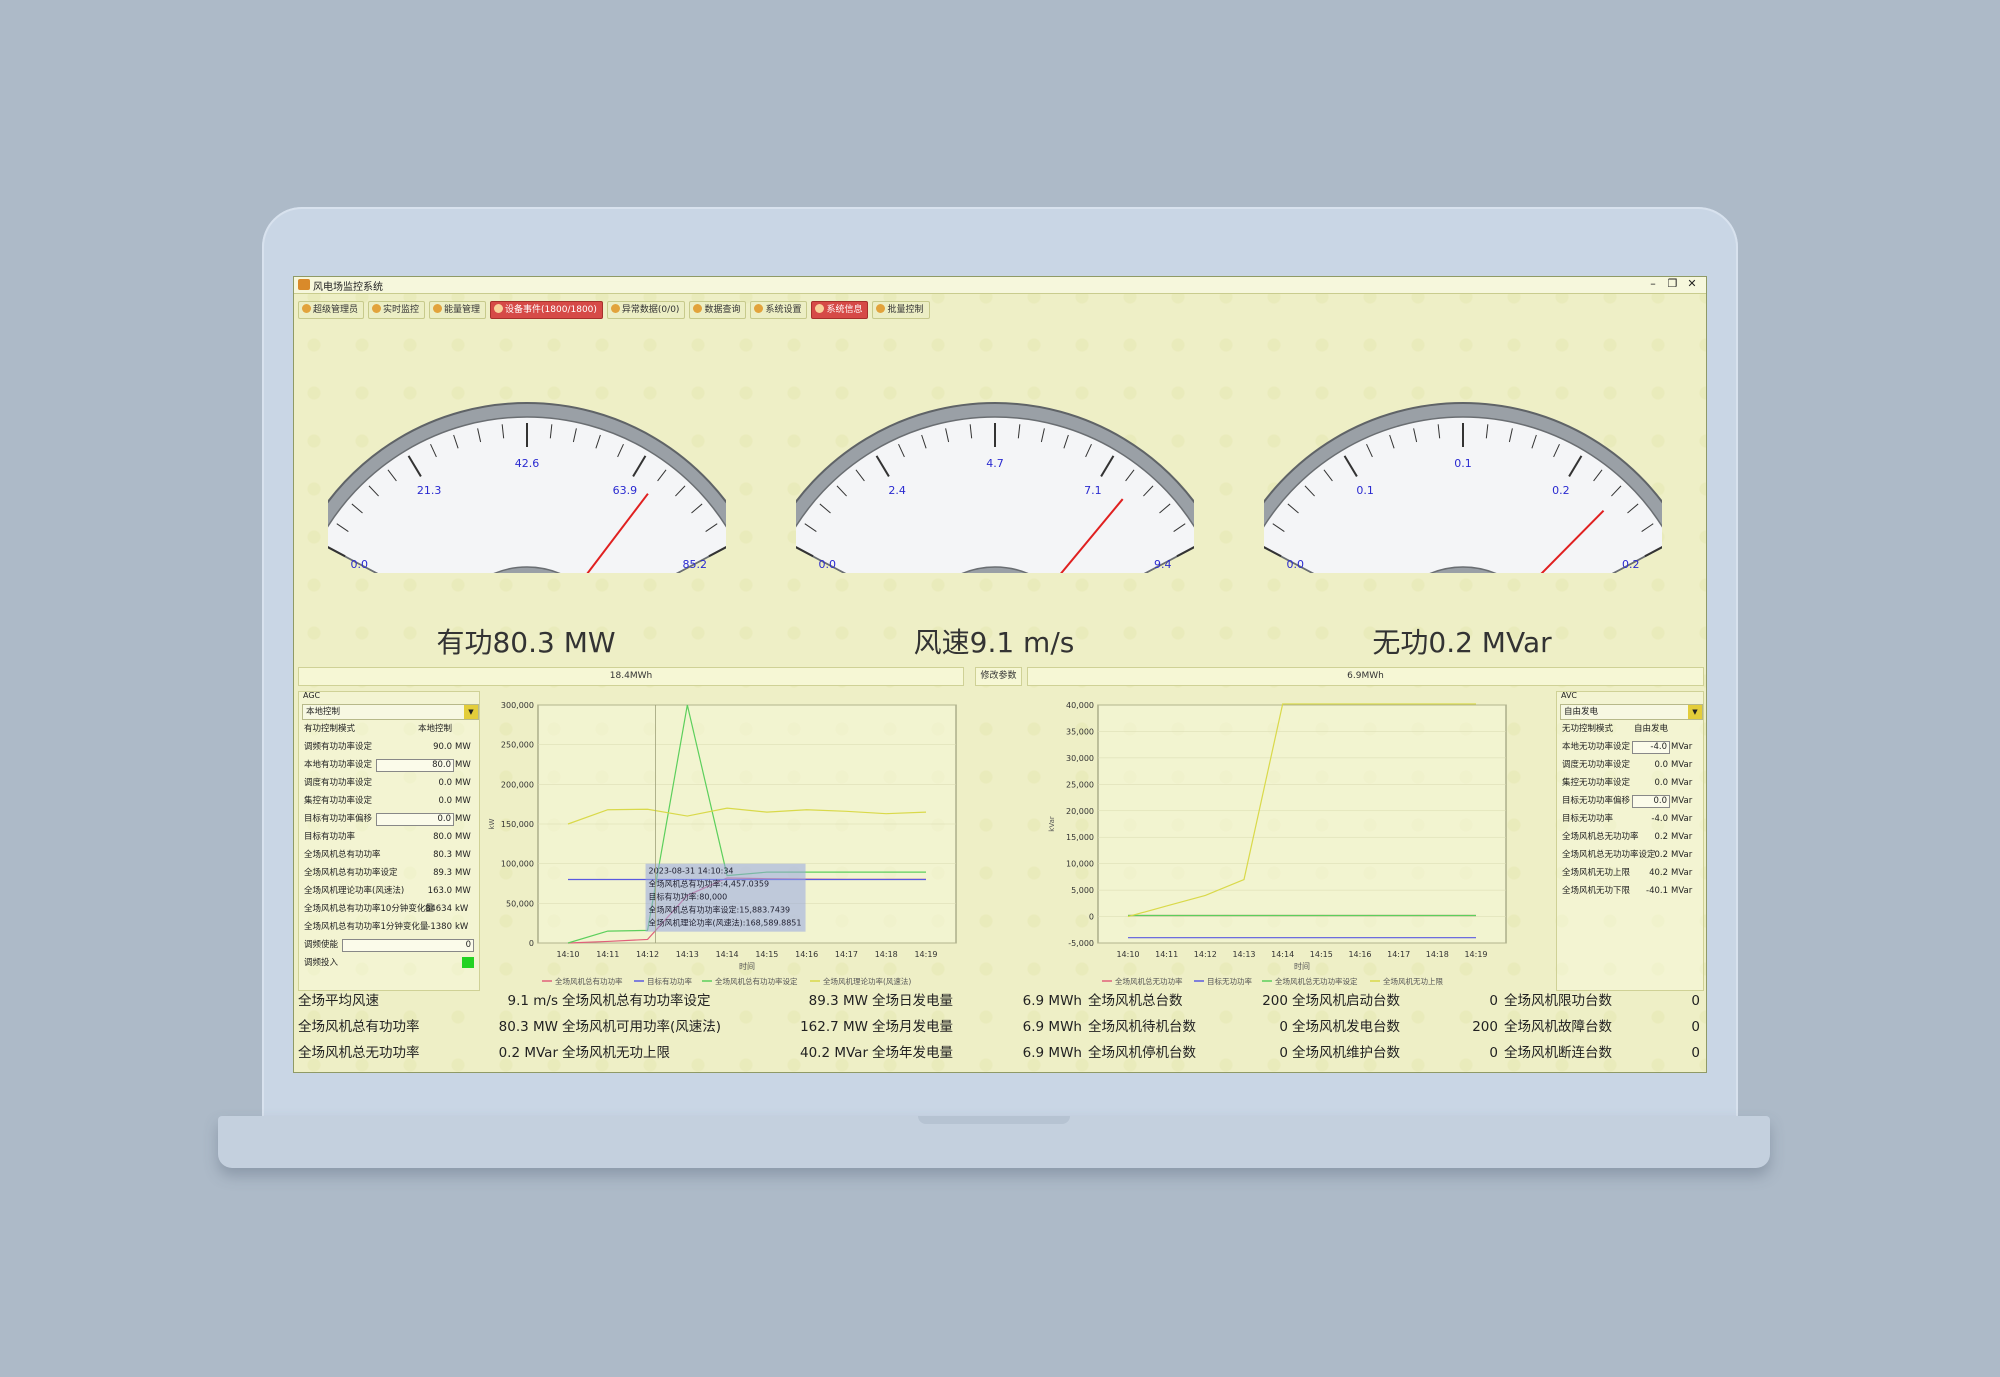 The width and height of the screenshot is (2000, 1377). What do you see at coordinates (840, 310) in the screenshot?
I see `toolbar-button: 系统信息` at bounding box center [840, 310].